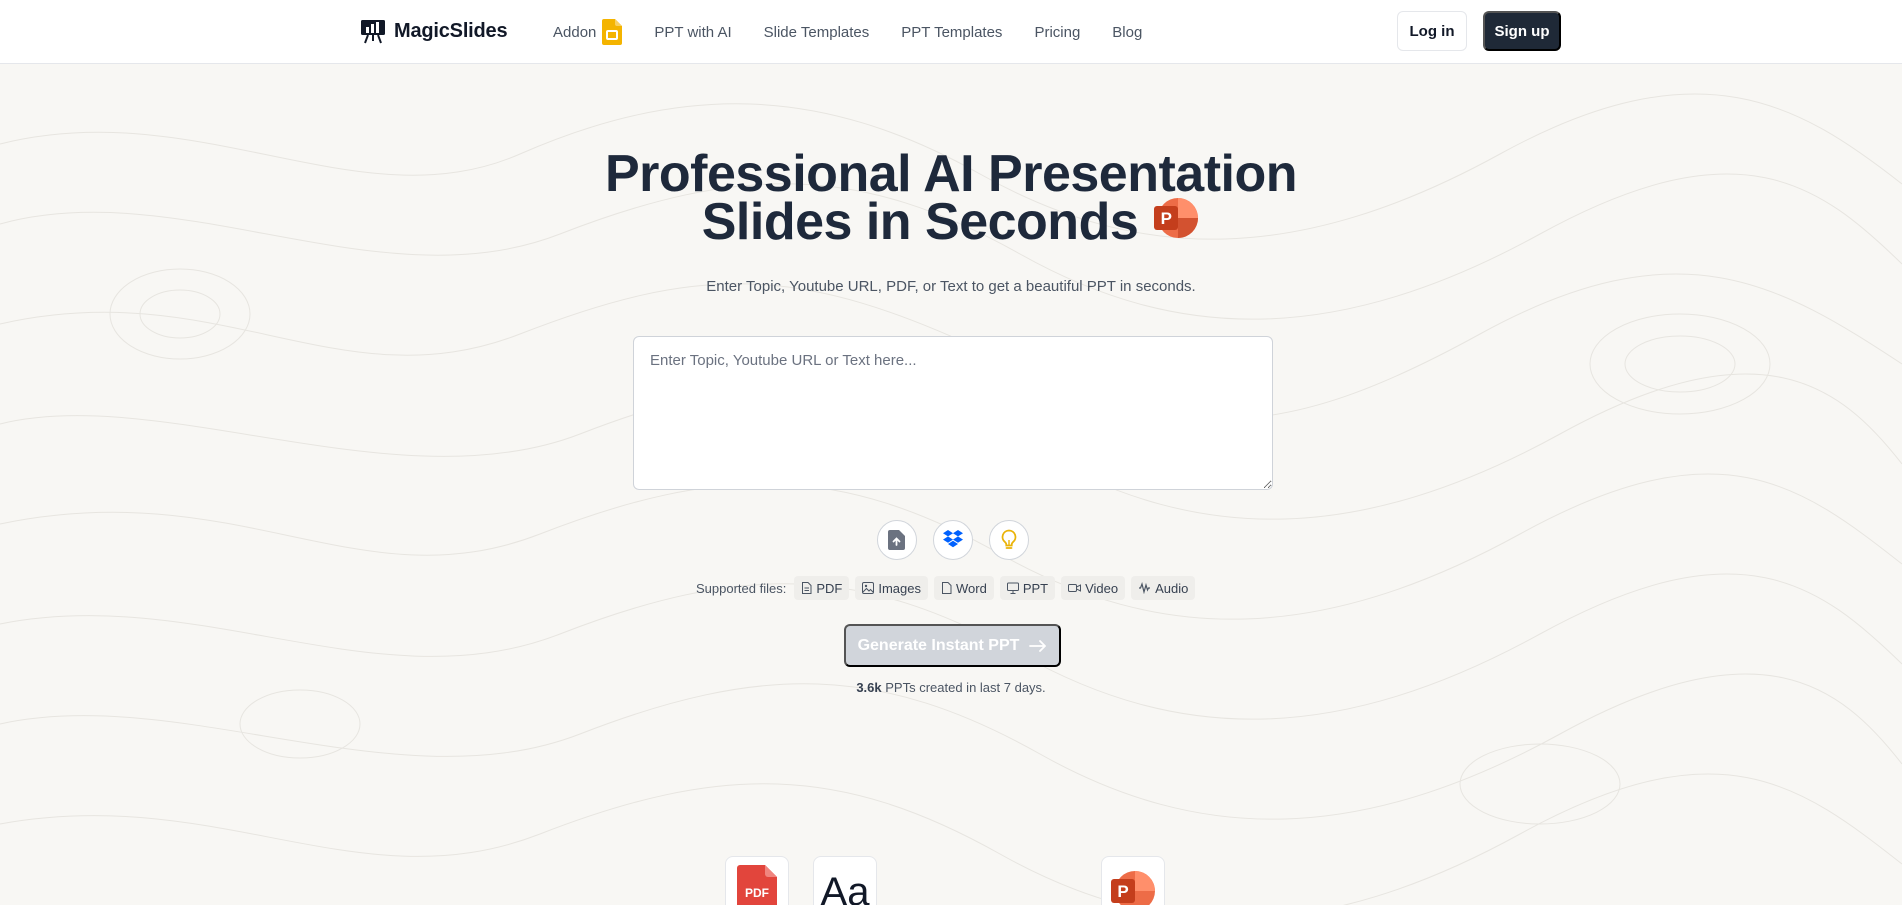  I want to click on google-slides-icon, so click(612, 32).